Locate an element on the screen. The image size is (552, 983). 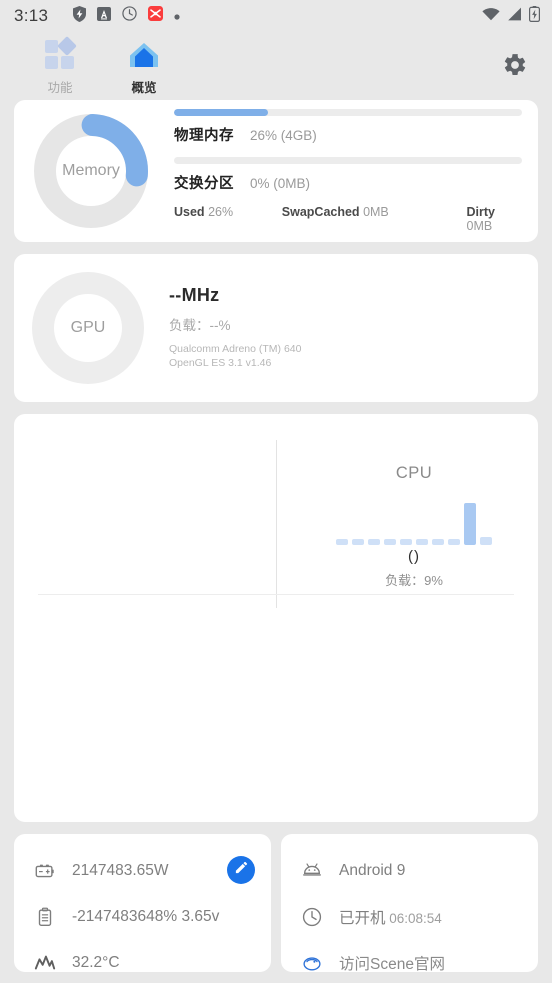
shield-icon is located at coordinates (80, 16).